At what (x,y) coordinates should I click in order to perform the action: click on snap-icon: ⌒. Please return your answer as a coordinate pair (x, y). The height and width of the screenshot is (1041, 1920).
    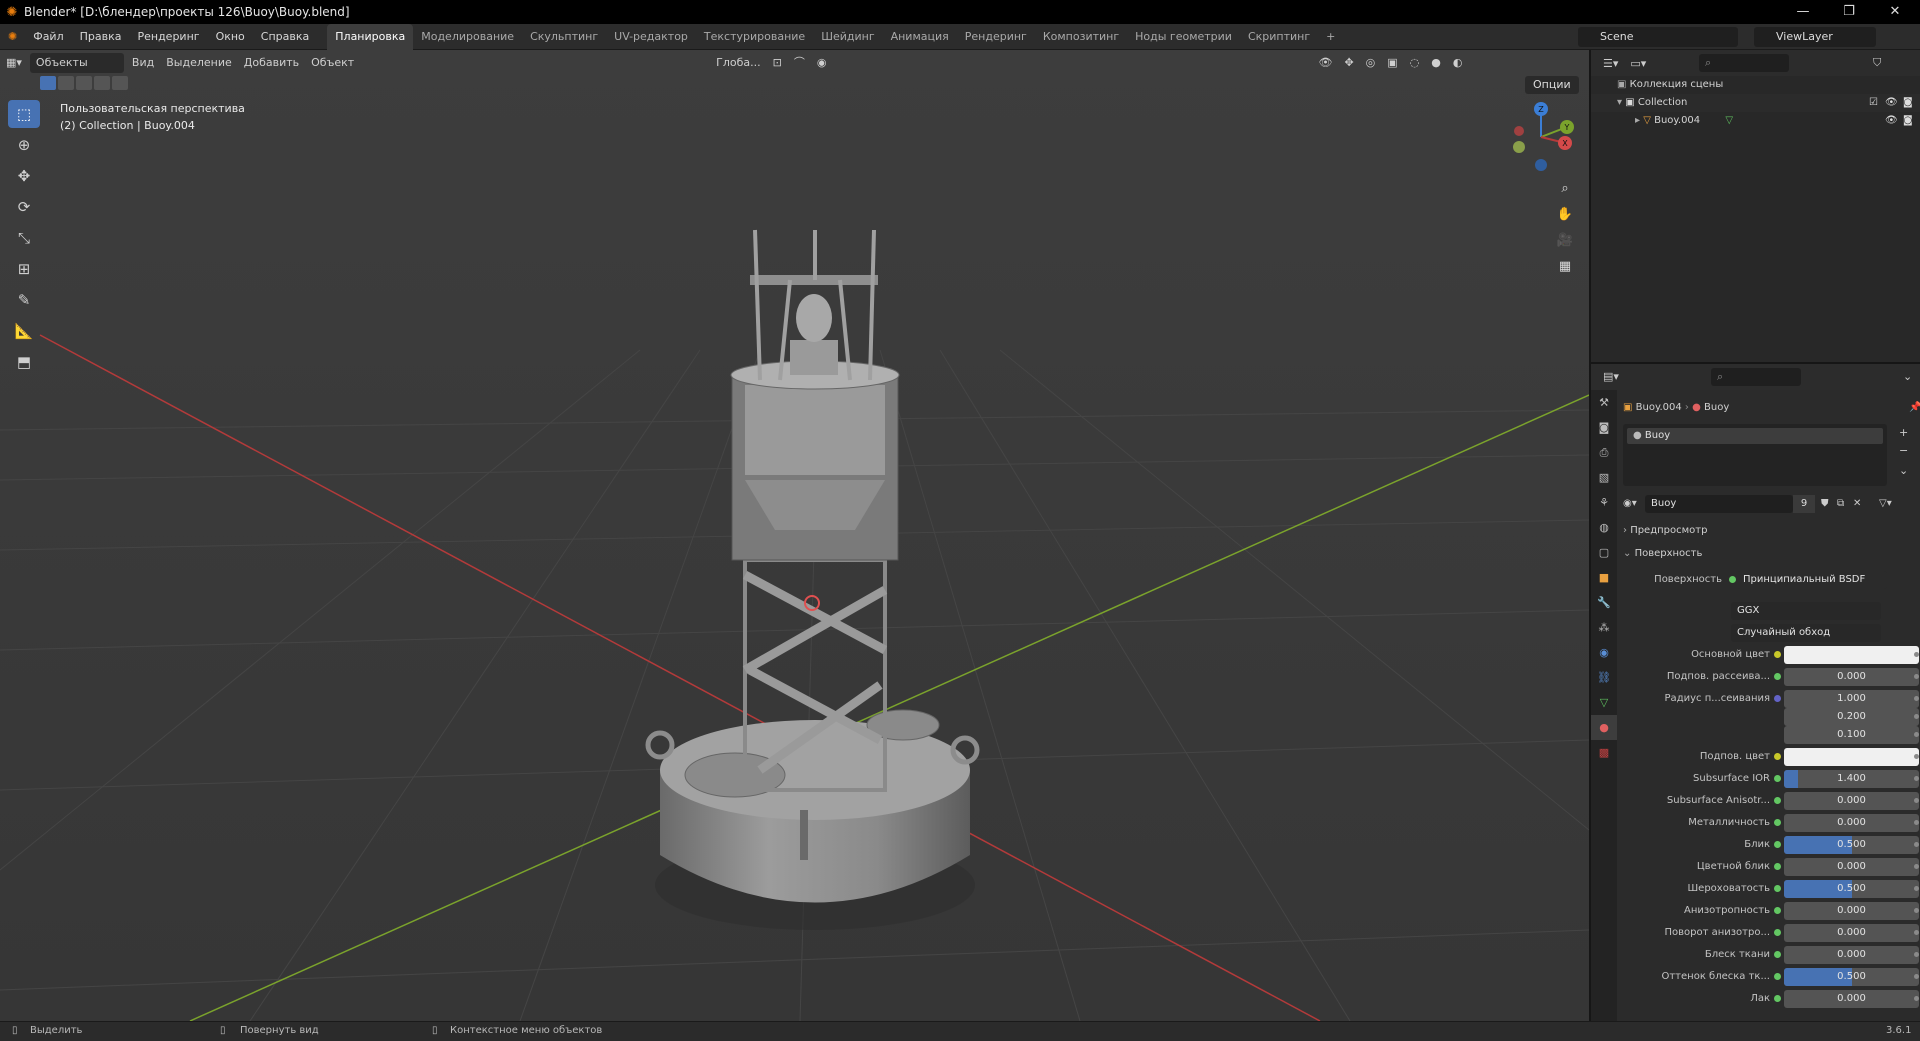
    Looking at the image, I should click on (799, 63).